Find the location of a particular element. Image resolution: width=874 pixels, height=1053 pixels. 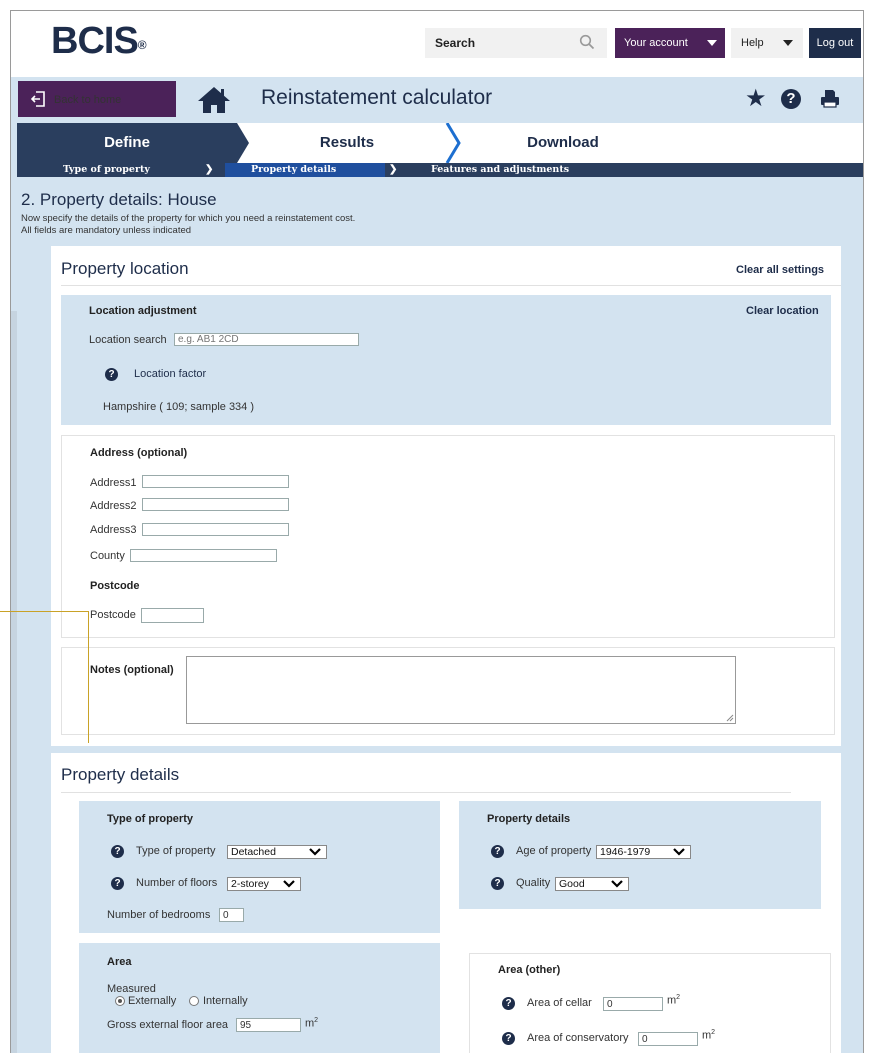

area-of-cellar-input is located at coordinates (633, 1004).